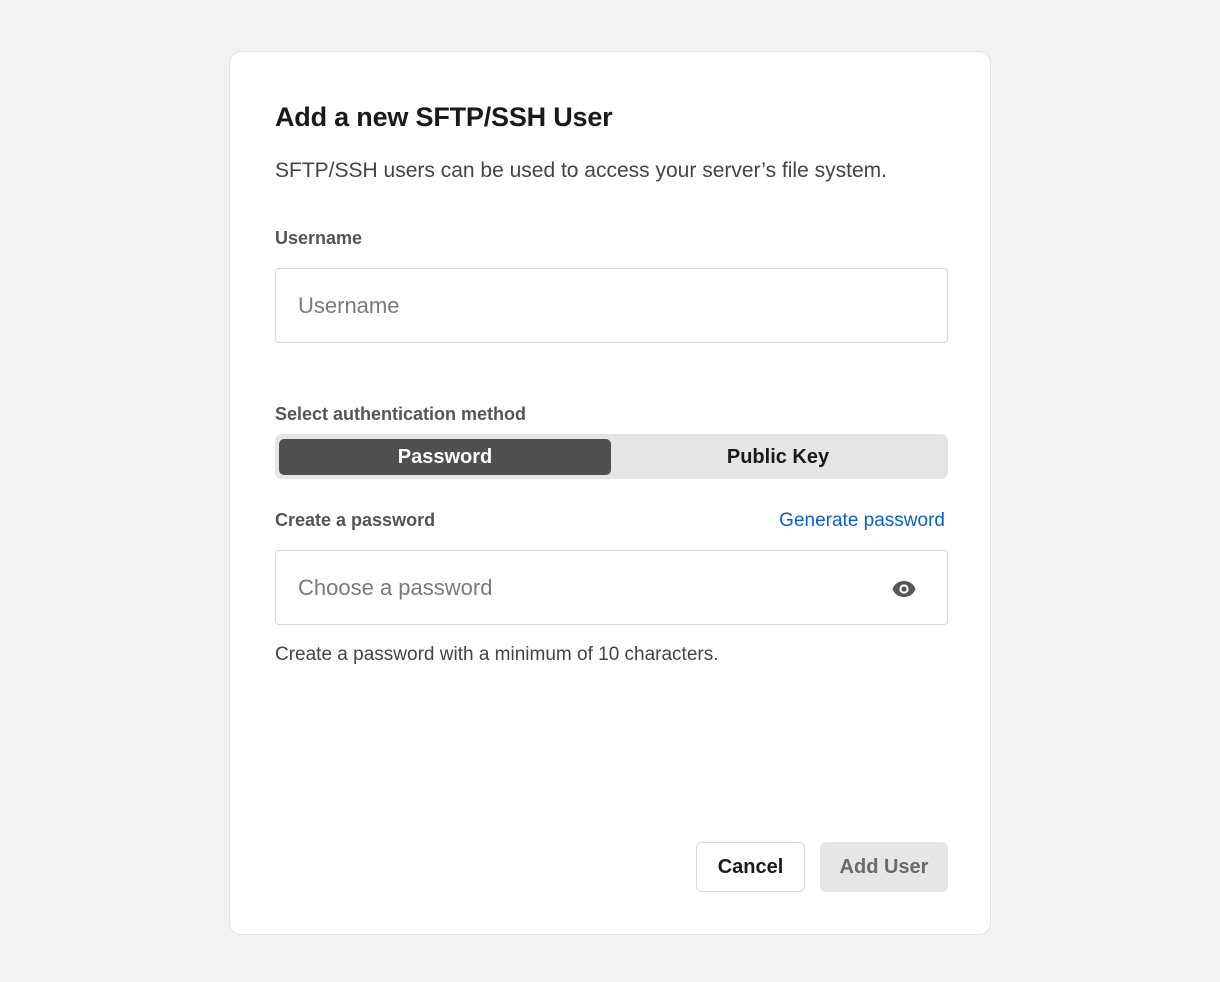 Image resolution: width=1220 pixels, height=982 pixels. I want to click on eye-icon-graphic, so click(904, 589).